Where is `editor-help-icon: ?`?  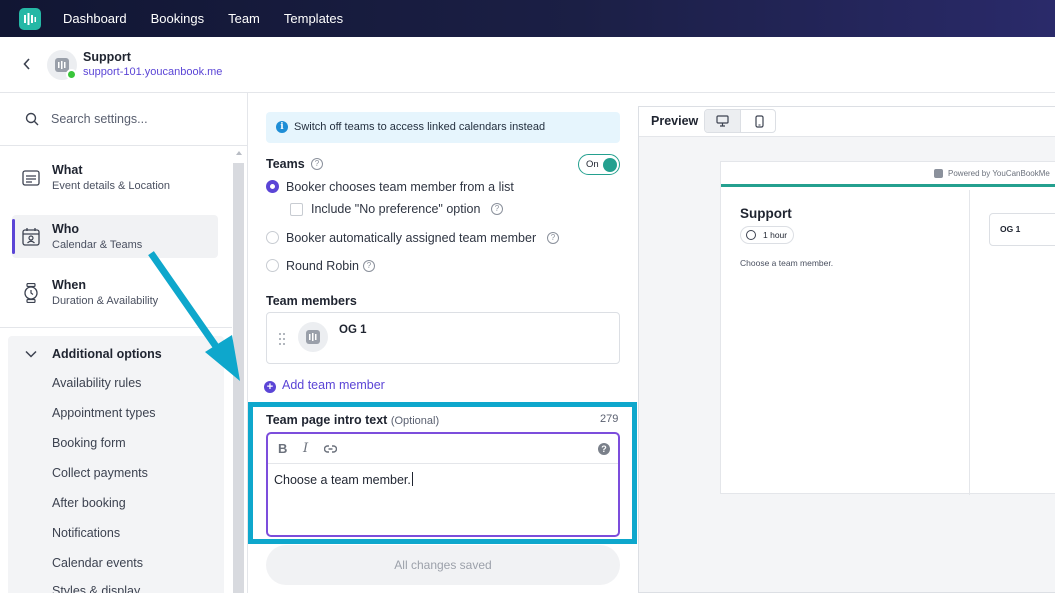 editor-help-icon: ? is located at coordinates (604, 449).